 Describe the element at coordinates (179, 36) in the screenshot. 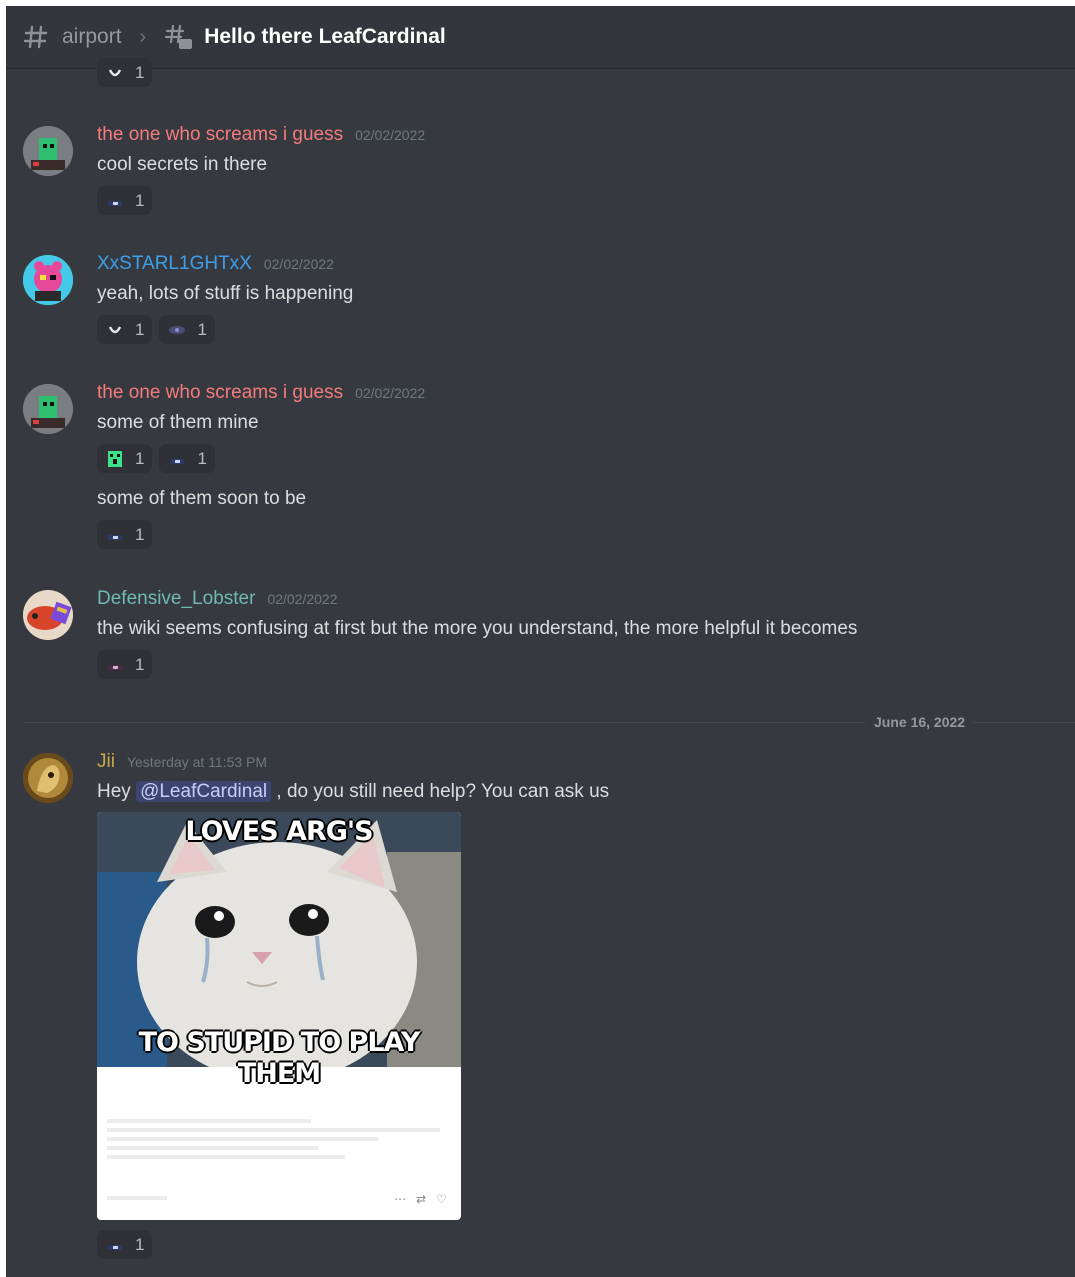

I see `thread-icon` at that location.